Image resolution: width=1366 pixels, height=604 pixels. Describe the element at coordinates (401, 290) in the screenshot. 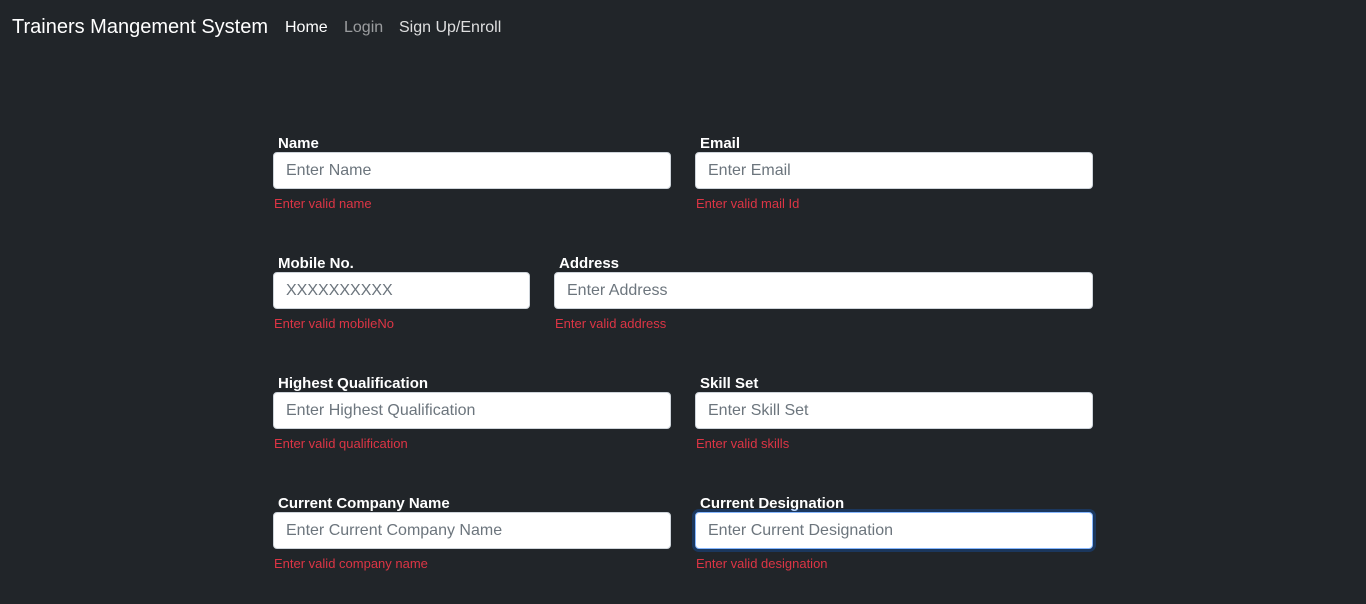

I see `mobile-input` at that location.